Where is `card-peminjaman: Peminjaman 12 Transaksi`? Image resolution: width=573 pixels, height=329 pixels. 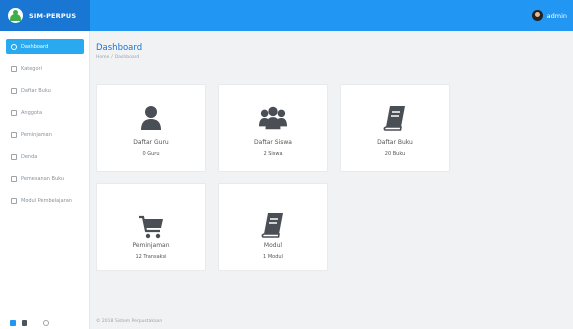
card-peminjaman: Peminjaman 12 Transaksi is located at coordinates (151, 227).